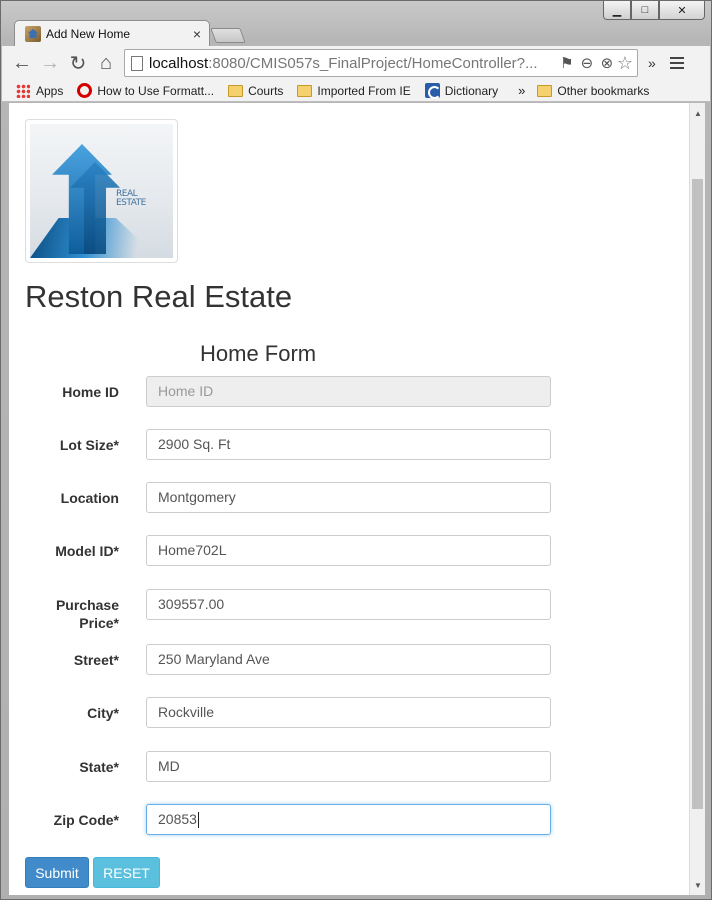 This screenshot has height=900, width=712. What do you see at coordinates (682, 10) in the screenshot?
I see `close-window-button: ✕` at bounding box center [682, 10].